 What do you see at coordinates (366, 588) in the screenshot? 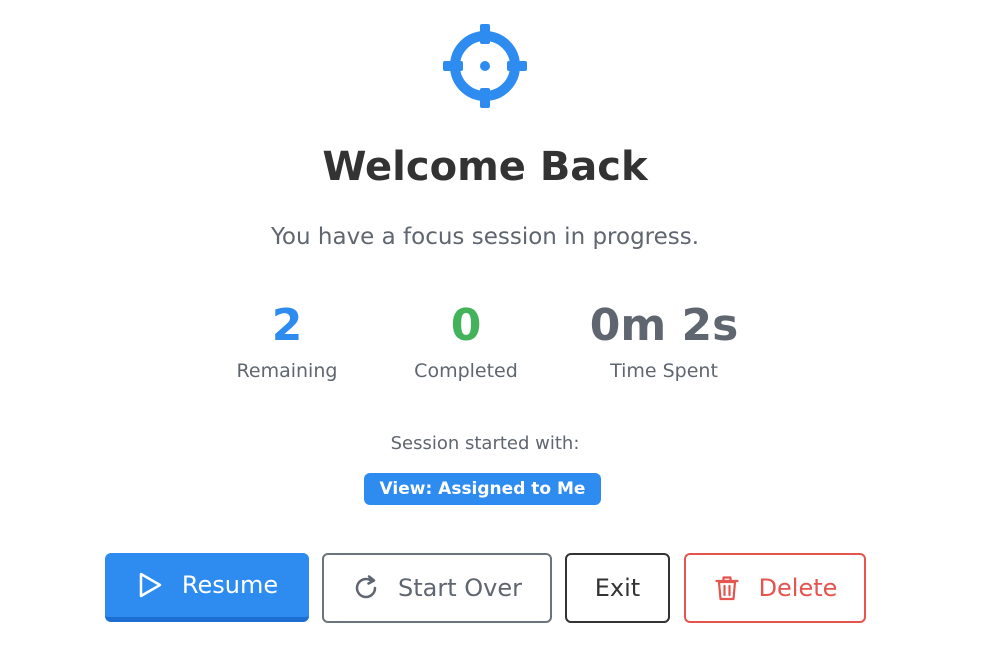
I see `restart-icon` at bounding box center [366, 588].